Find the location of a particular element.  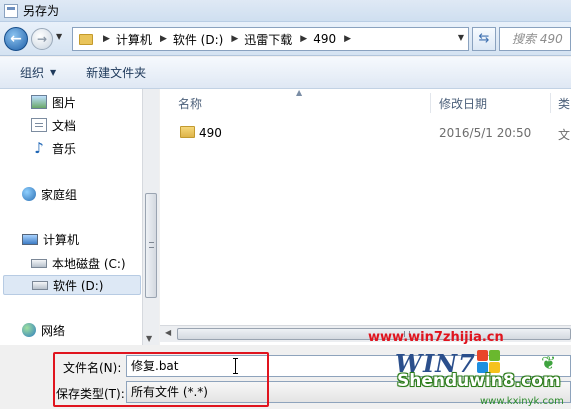

back-button: ← is located at coordinates (16, 39).